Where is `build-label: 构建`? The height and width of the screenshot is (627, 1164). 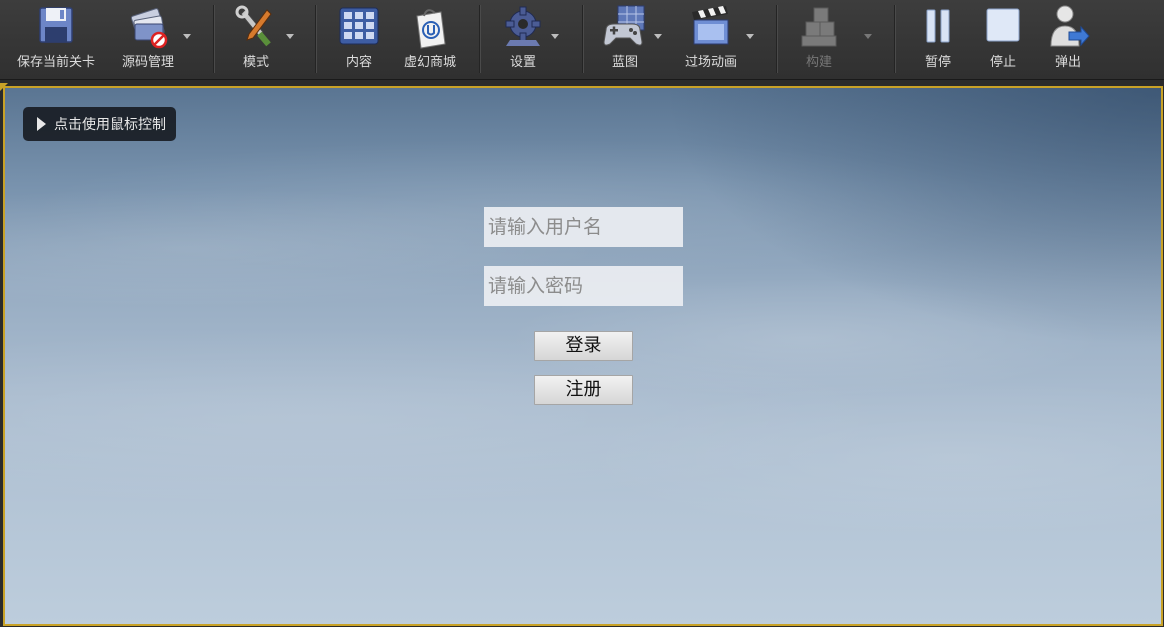 build-label: 构建 is located at coordinates (818, 62).